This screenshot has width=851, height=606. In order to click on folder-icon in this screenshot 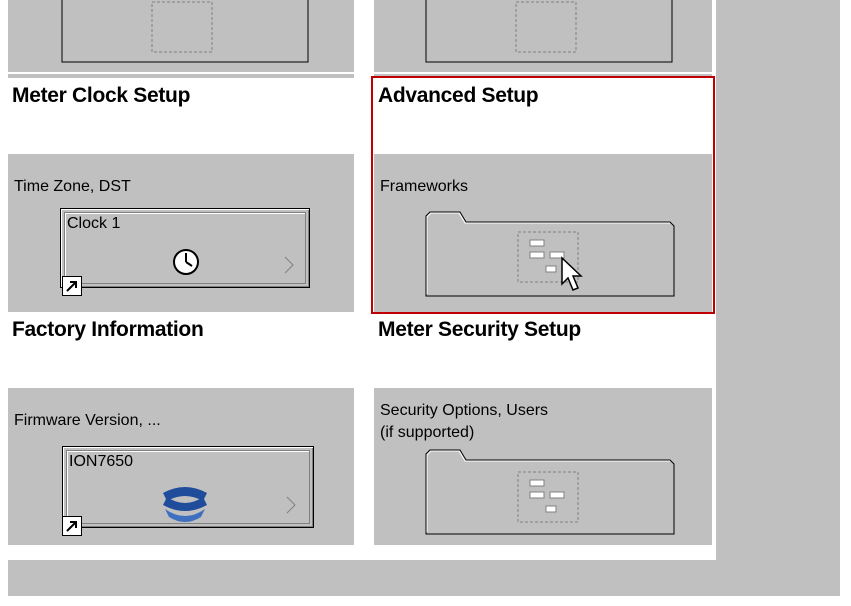, I will do `click(550, 492)`.